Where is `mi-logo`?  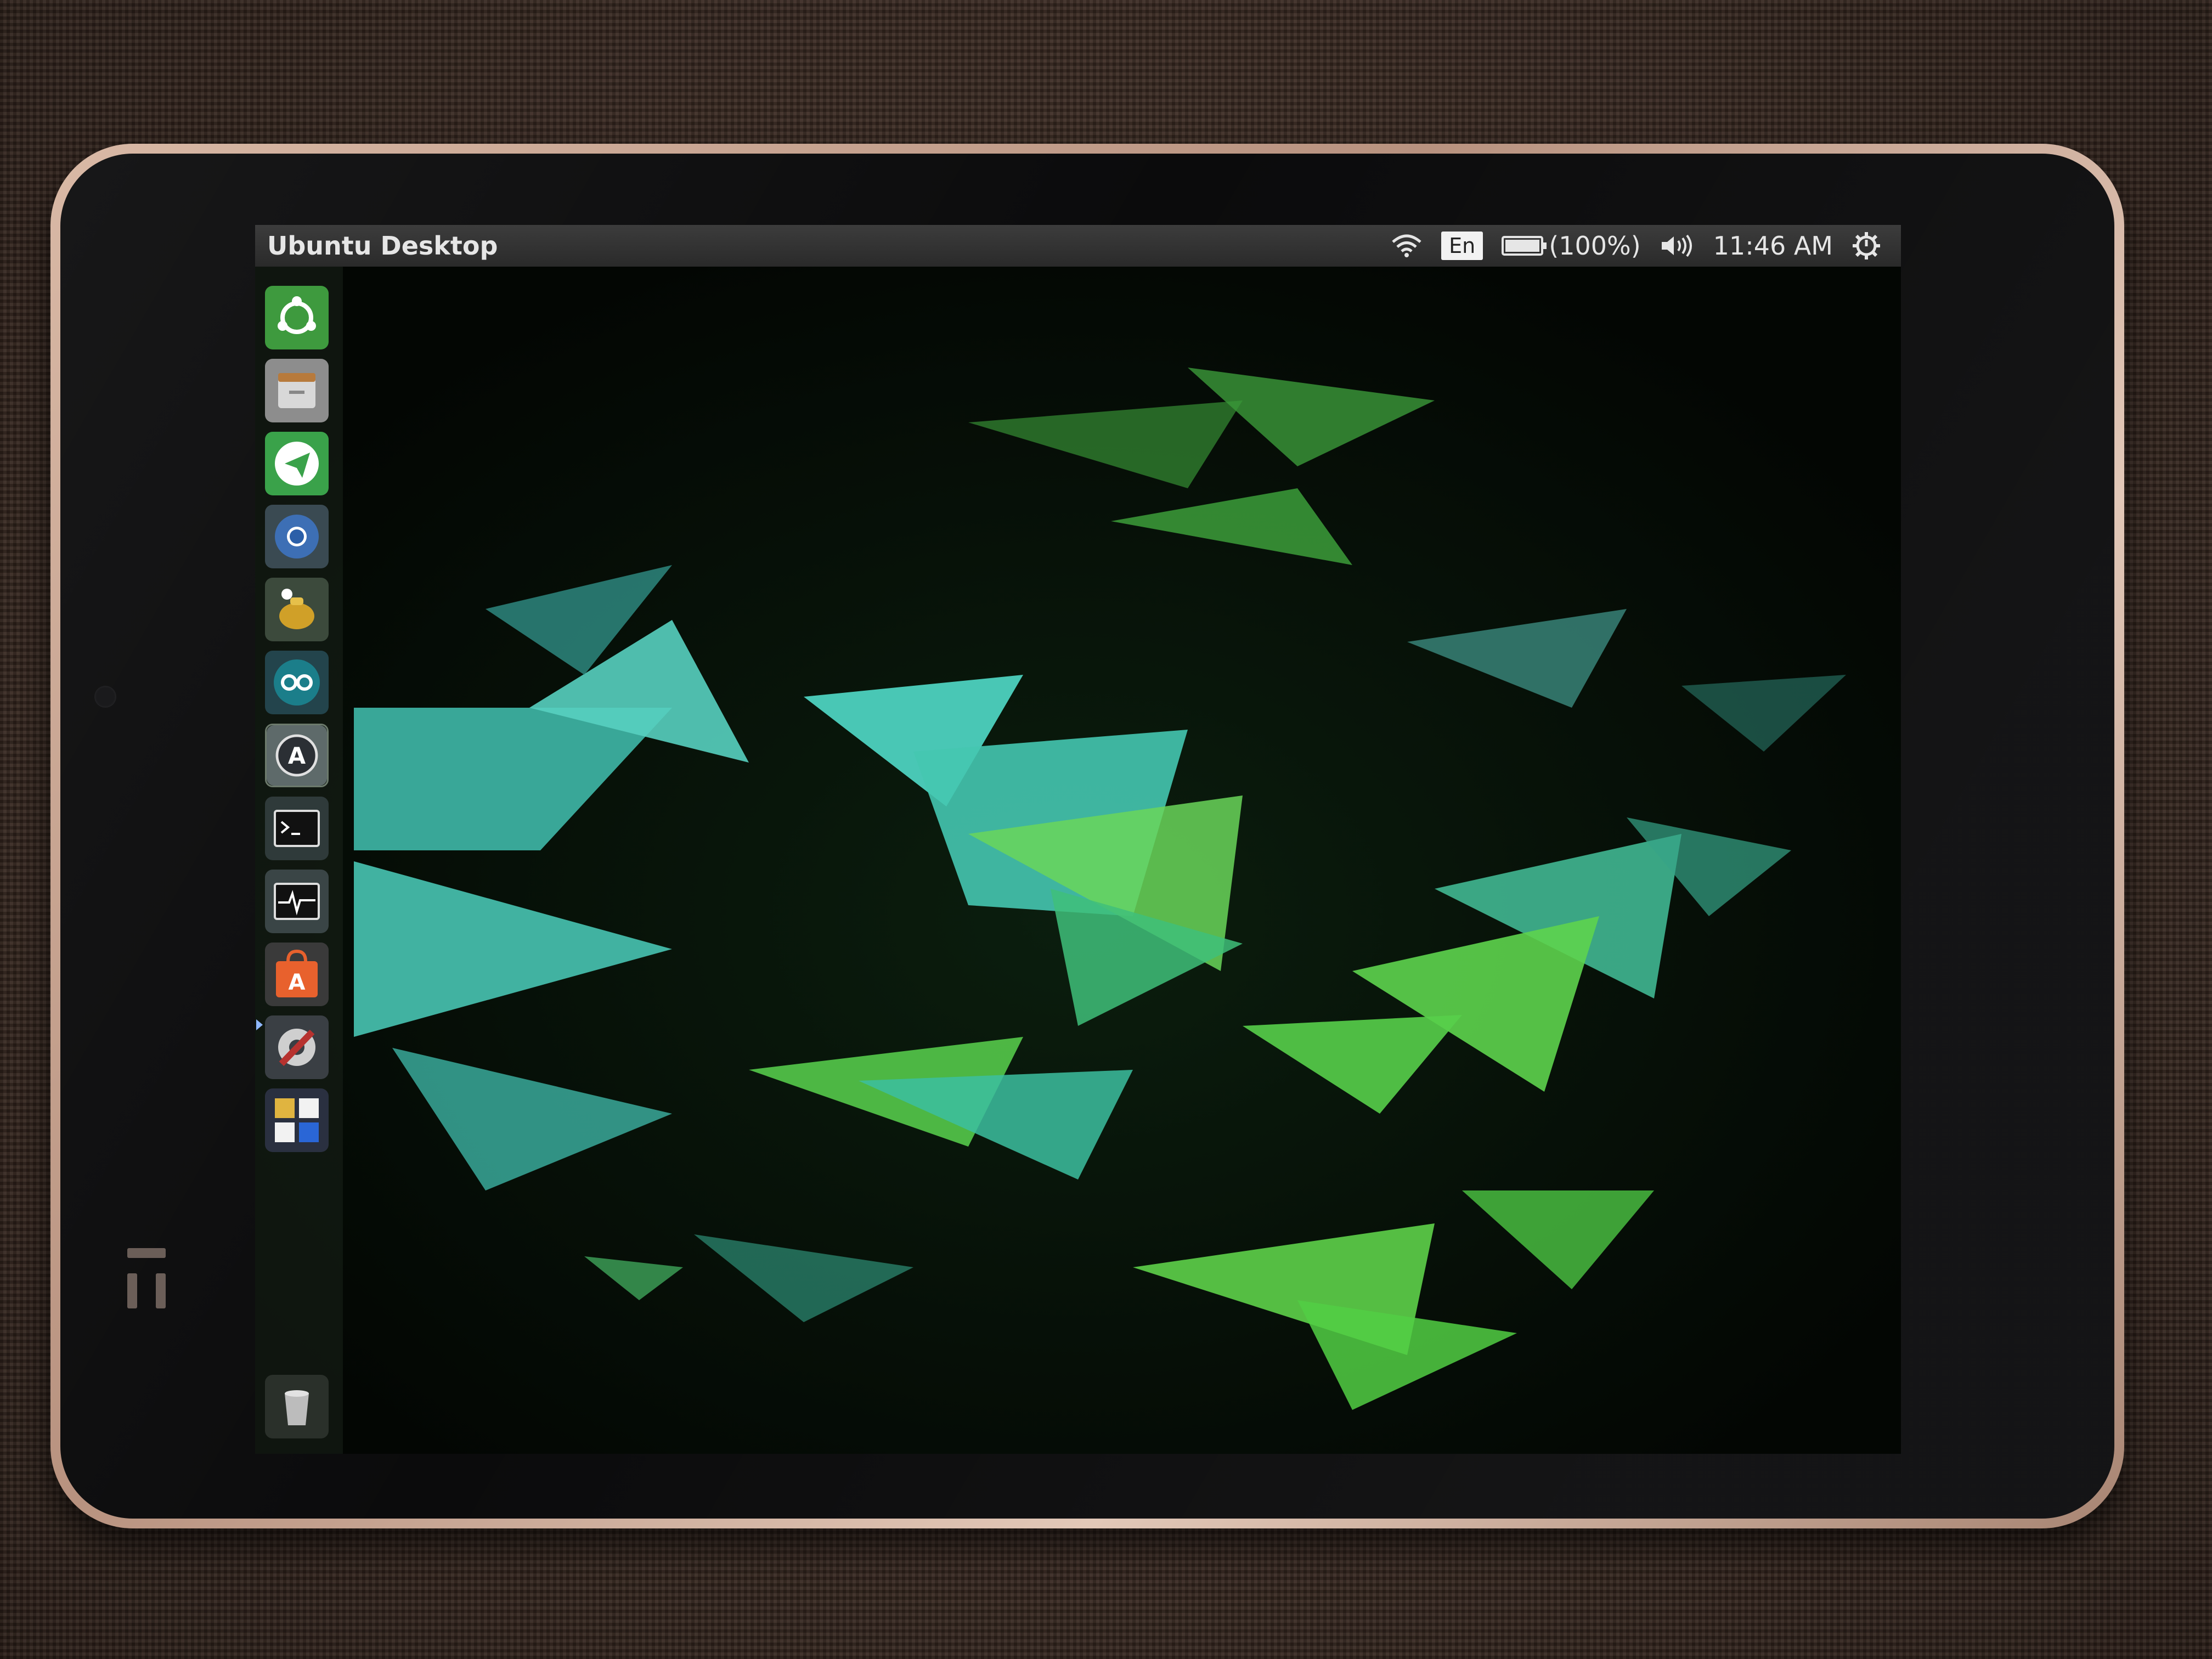
mi-logo is located at coordinates (146, 1278).